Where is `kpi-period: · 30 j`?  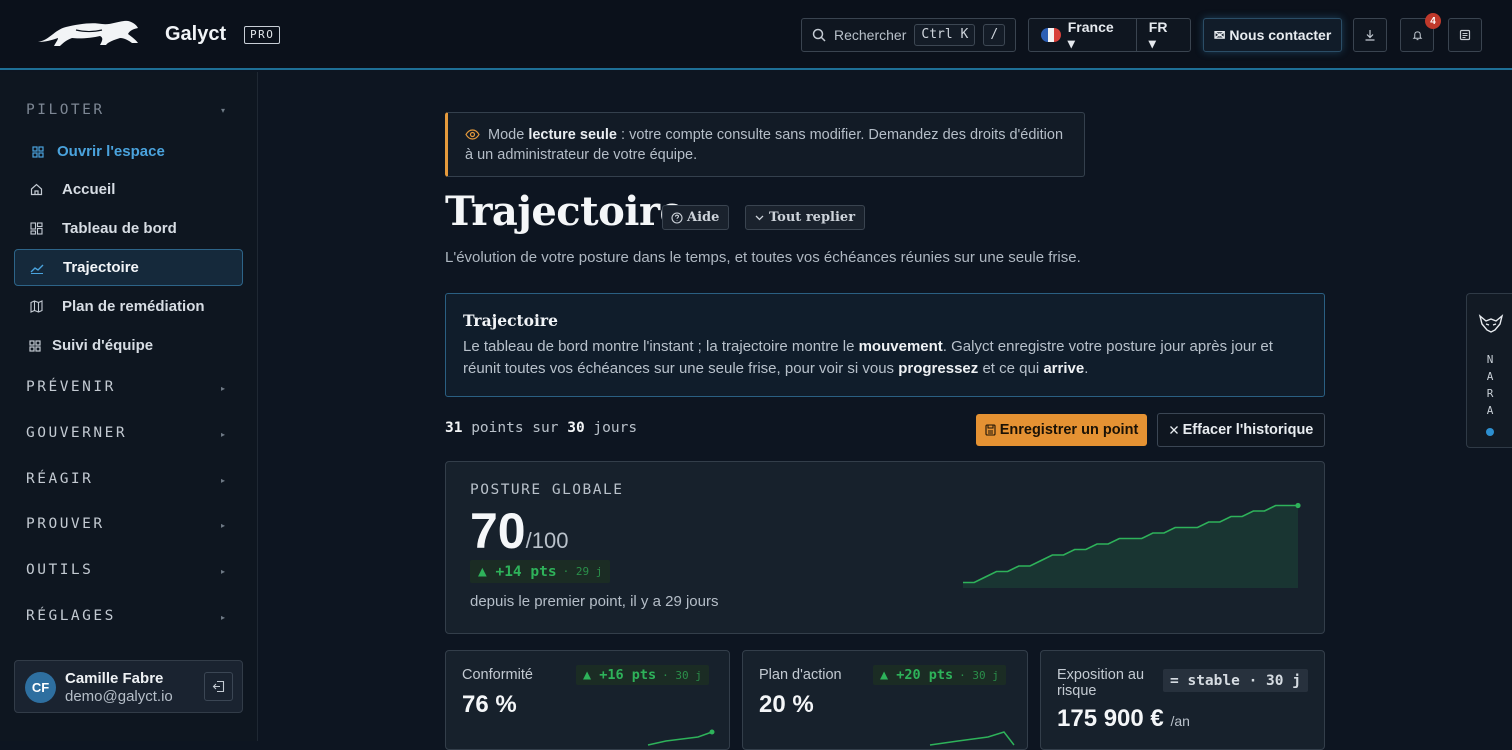
kpi-period: · 30 j is located at coordinates (979, 675).